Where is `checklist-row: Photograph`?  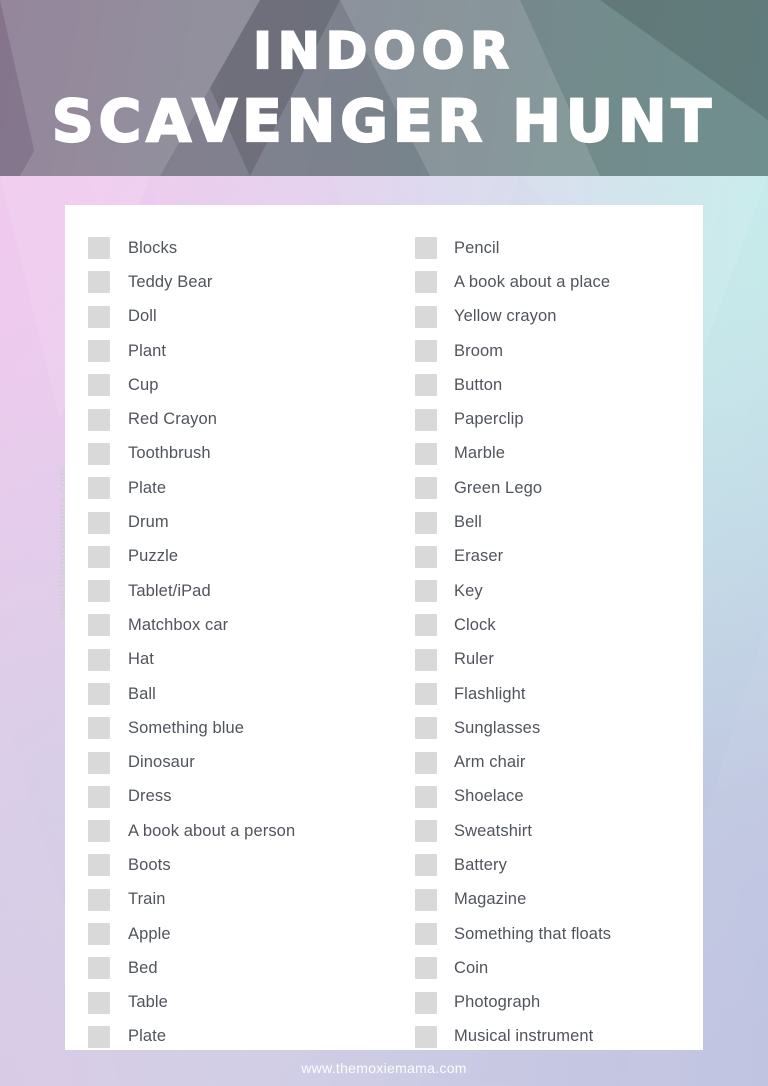
checklist-row: Photograph is located at coordinates (559, 1003).